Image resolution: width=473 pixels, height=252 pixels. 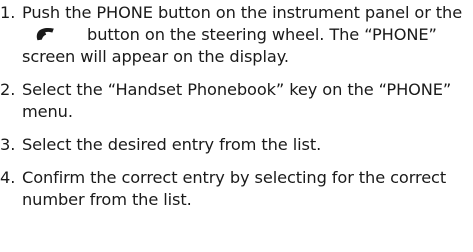 What do you see at coordinates (8, 144) in the screenshot?
I see `step-number: 3.` at bounding box center [8, 144].